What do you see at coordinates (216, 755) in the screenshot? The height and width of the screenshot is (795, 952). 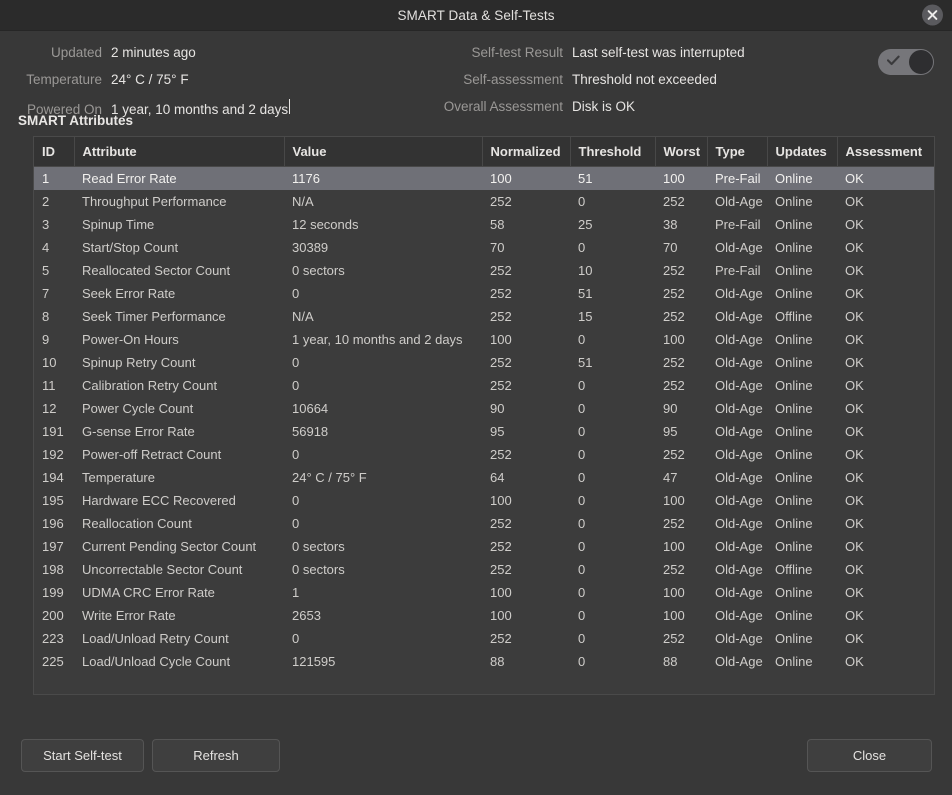 I see `refresh-button: Refresh` at bounding box center [216, 755].